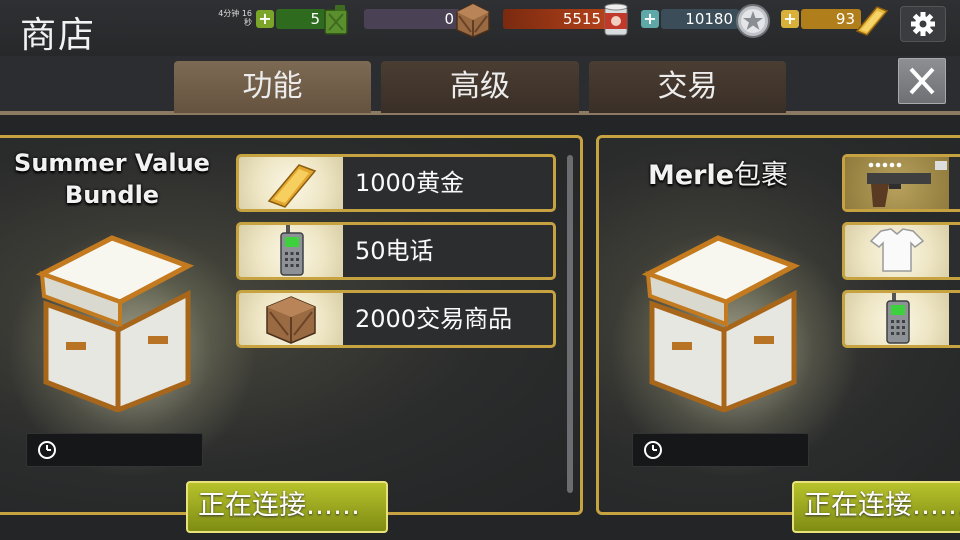 Image resolution: width=960 pixels, height=540 pixels. What do you see at coordinates (301, 19) in the screenshot?
I see `fuel-counter: 5` at bounding box center [301, 19].